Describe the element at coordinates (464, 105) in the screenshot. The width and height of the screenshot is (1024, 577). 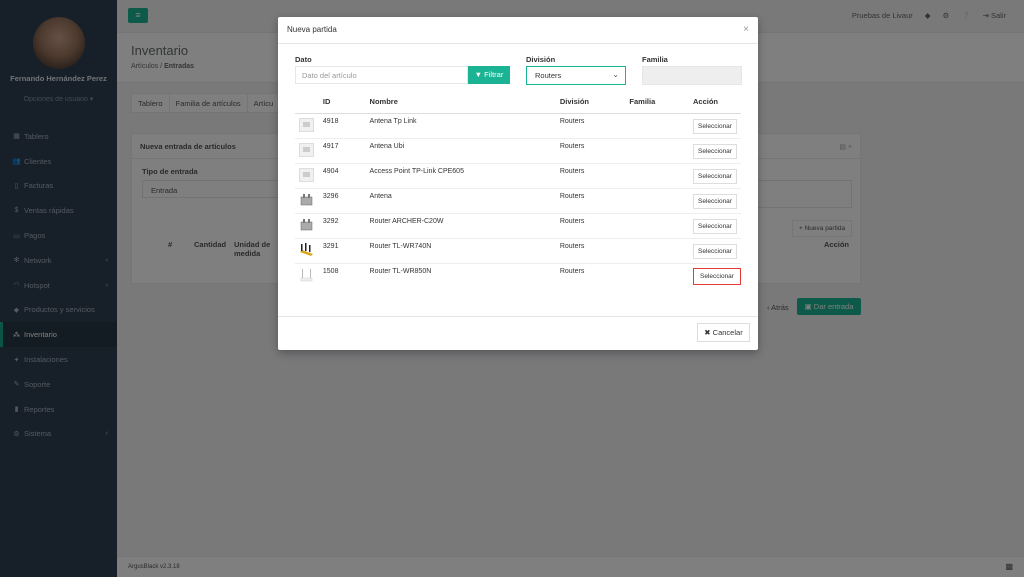
I see `col-nombre-header: Nombre` at that location.